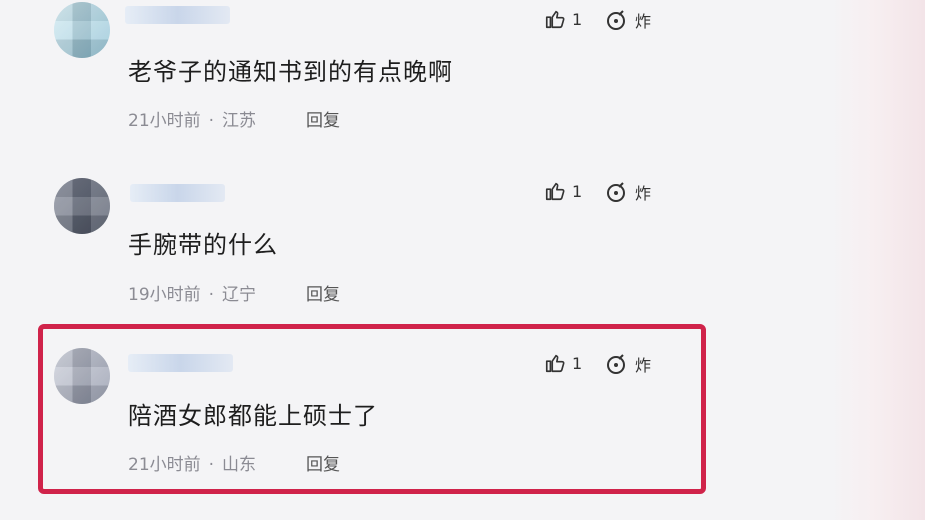  Describe the element at coordinates (239, 295) in the screenshot. I see `comment-location: 辽宁` at that location.